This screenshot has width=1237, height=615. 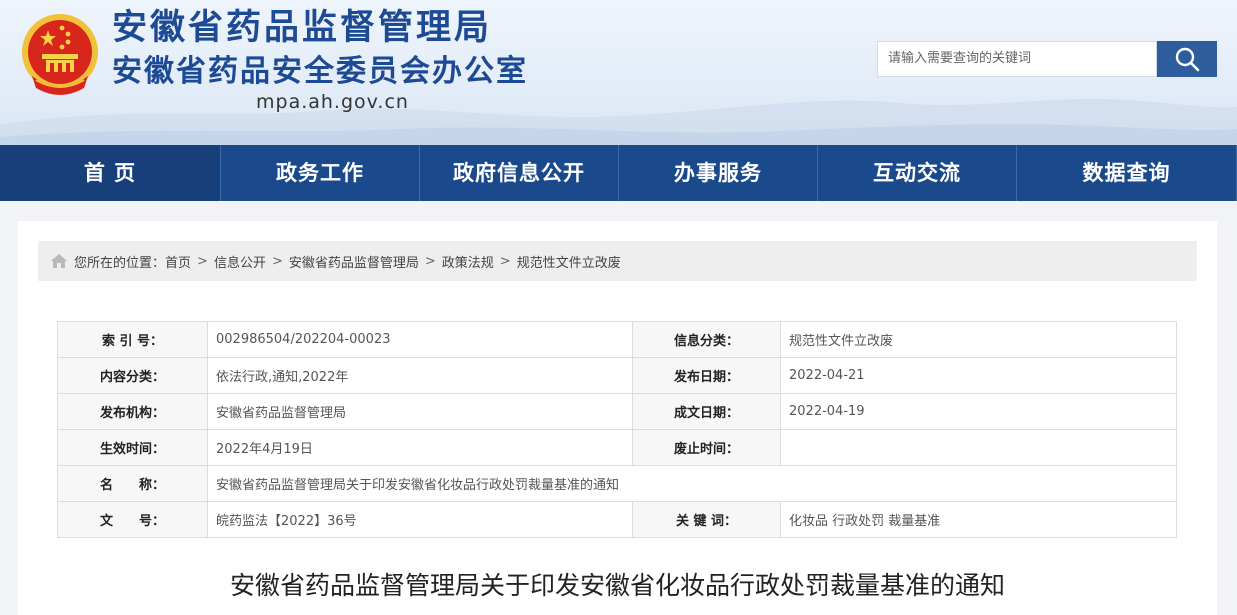 I want to click on effective-date-label: 生效时间：, so click(x=132, y=447).